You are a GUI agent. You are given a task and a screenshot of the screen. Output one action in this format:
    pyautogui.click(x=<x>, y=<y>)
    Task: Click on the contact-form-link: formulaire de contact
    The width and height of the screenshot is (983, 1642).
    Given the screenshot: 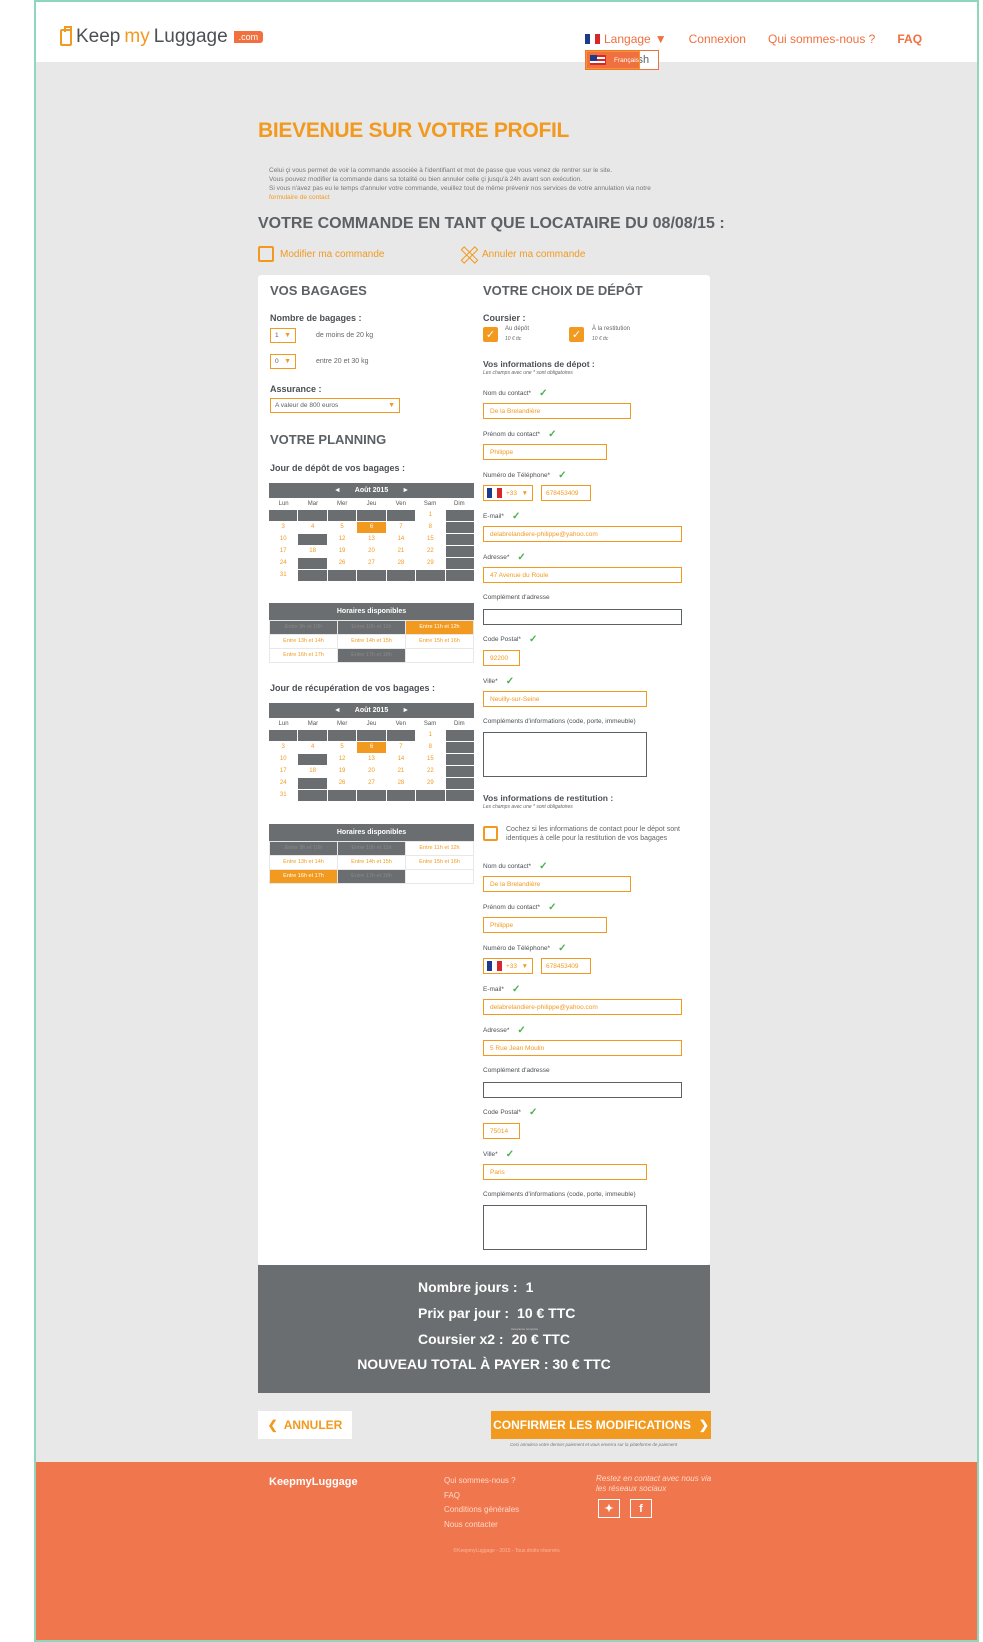 What is the action you would take?
    pyautogui.click(x=499, y=197)
    